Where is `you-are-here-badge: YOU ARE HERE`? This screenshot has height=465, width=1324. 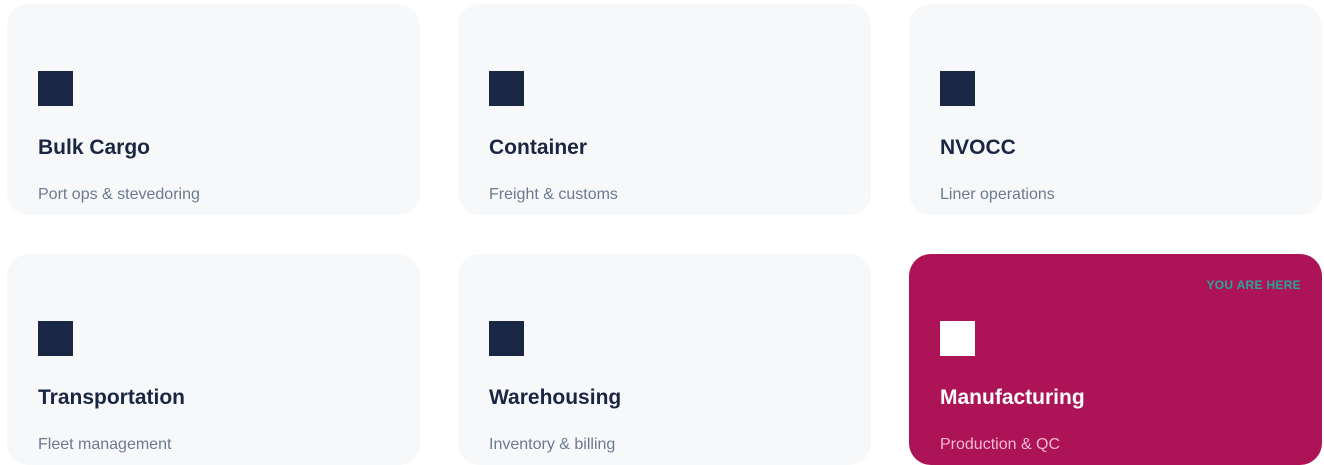
you-are-here-badge: YOU ARE HERE is located at coordinates (1253, 285).